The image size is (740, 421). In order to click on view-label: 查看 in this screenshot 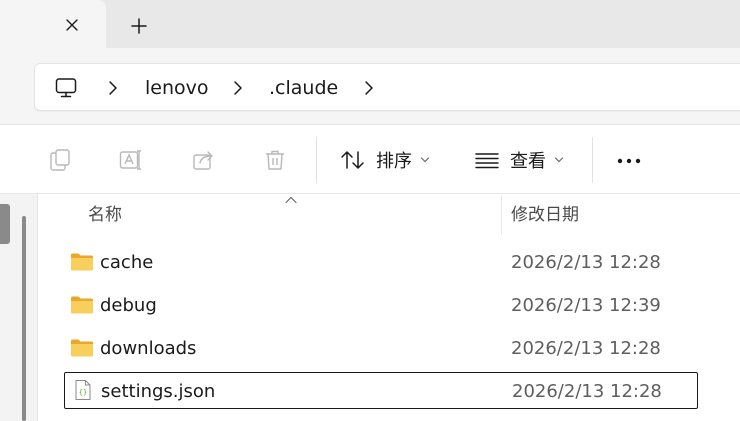, I will do `click(528, 161)`.